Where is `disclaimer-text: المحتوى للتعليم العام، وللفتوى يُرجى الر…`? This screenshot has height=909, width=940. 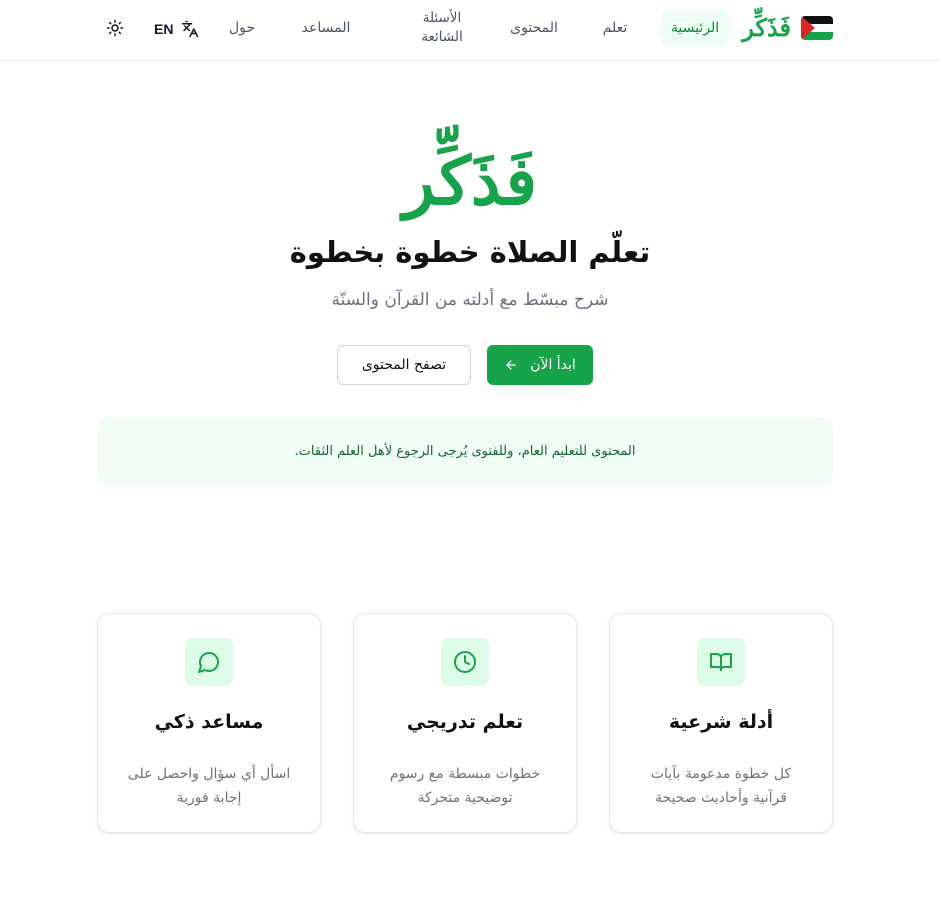 disclaimer-text: المحتوى للتعليم العام، وللفتوى يُرجى الر… is located at coordinates (465, 451).